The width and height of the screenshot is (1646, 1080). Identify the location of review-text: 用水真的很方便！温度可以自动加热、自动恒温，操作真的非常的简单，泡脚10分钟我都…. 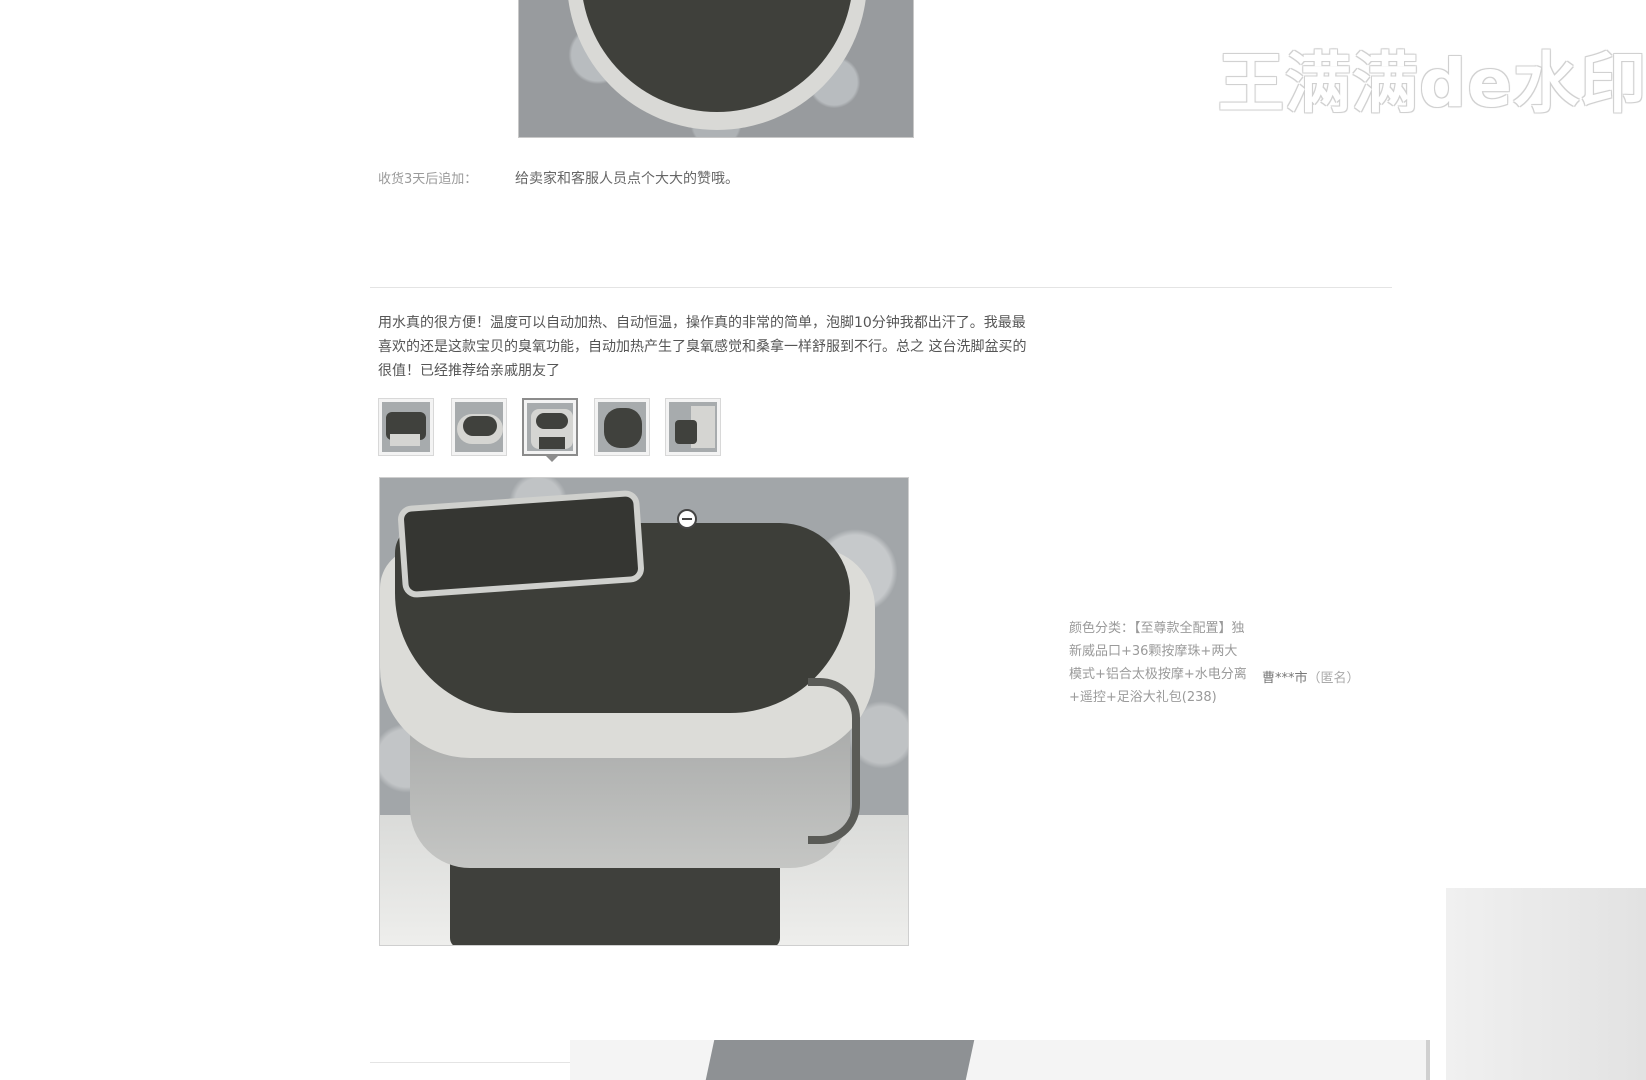
(702, 347).